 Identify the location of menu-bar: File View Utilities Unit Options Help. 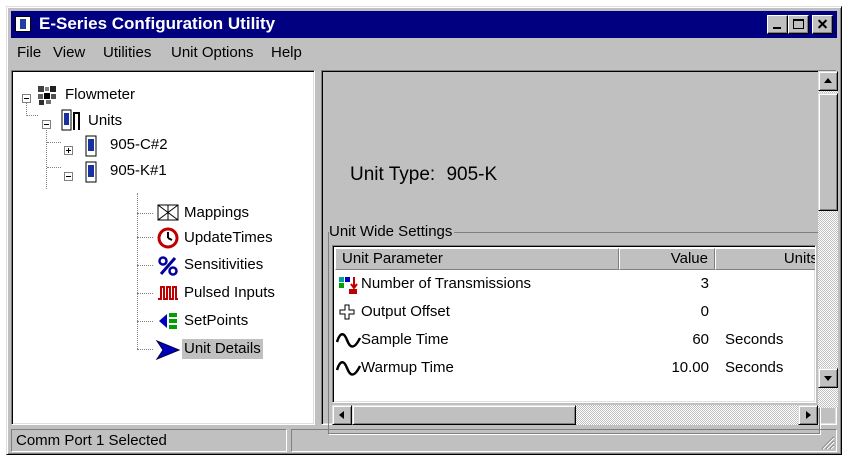
(424, 53).